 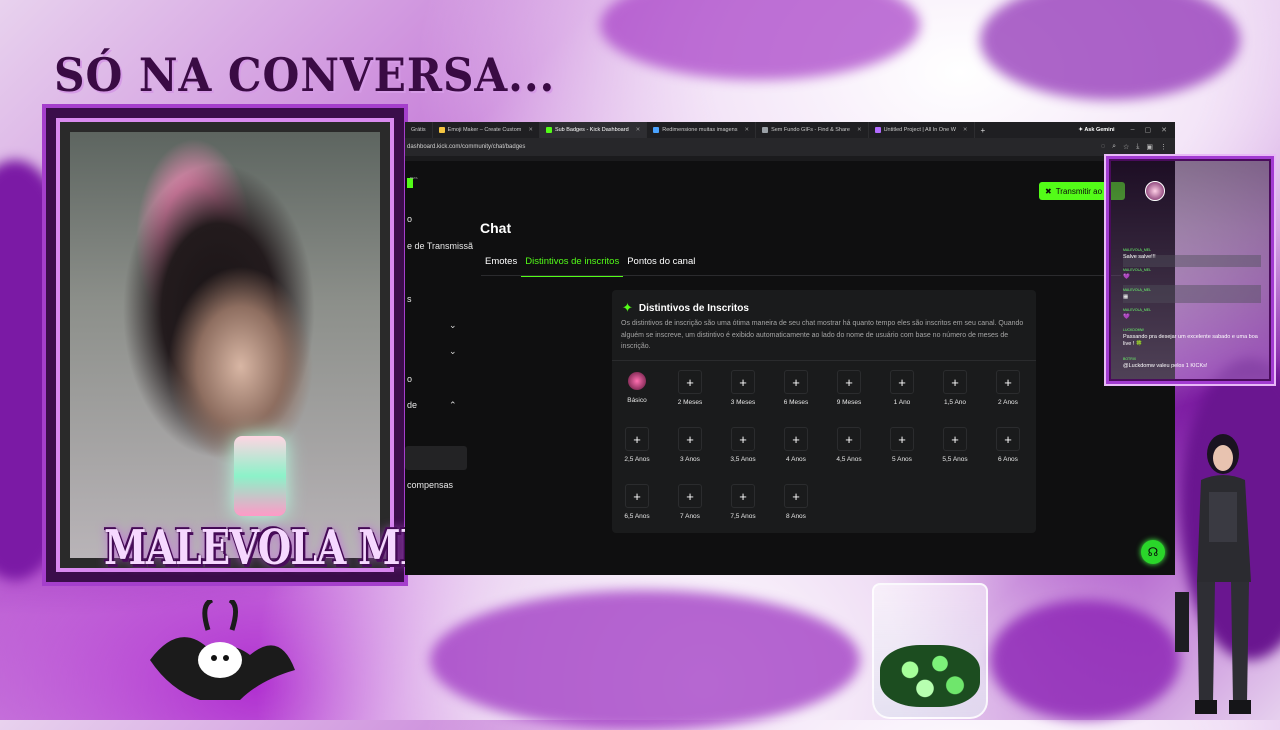 What do you see at coordinates (414, 178) in the screenshot?
I see `beta-badge: BETA` at bounding box center [414, 178].